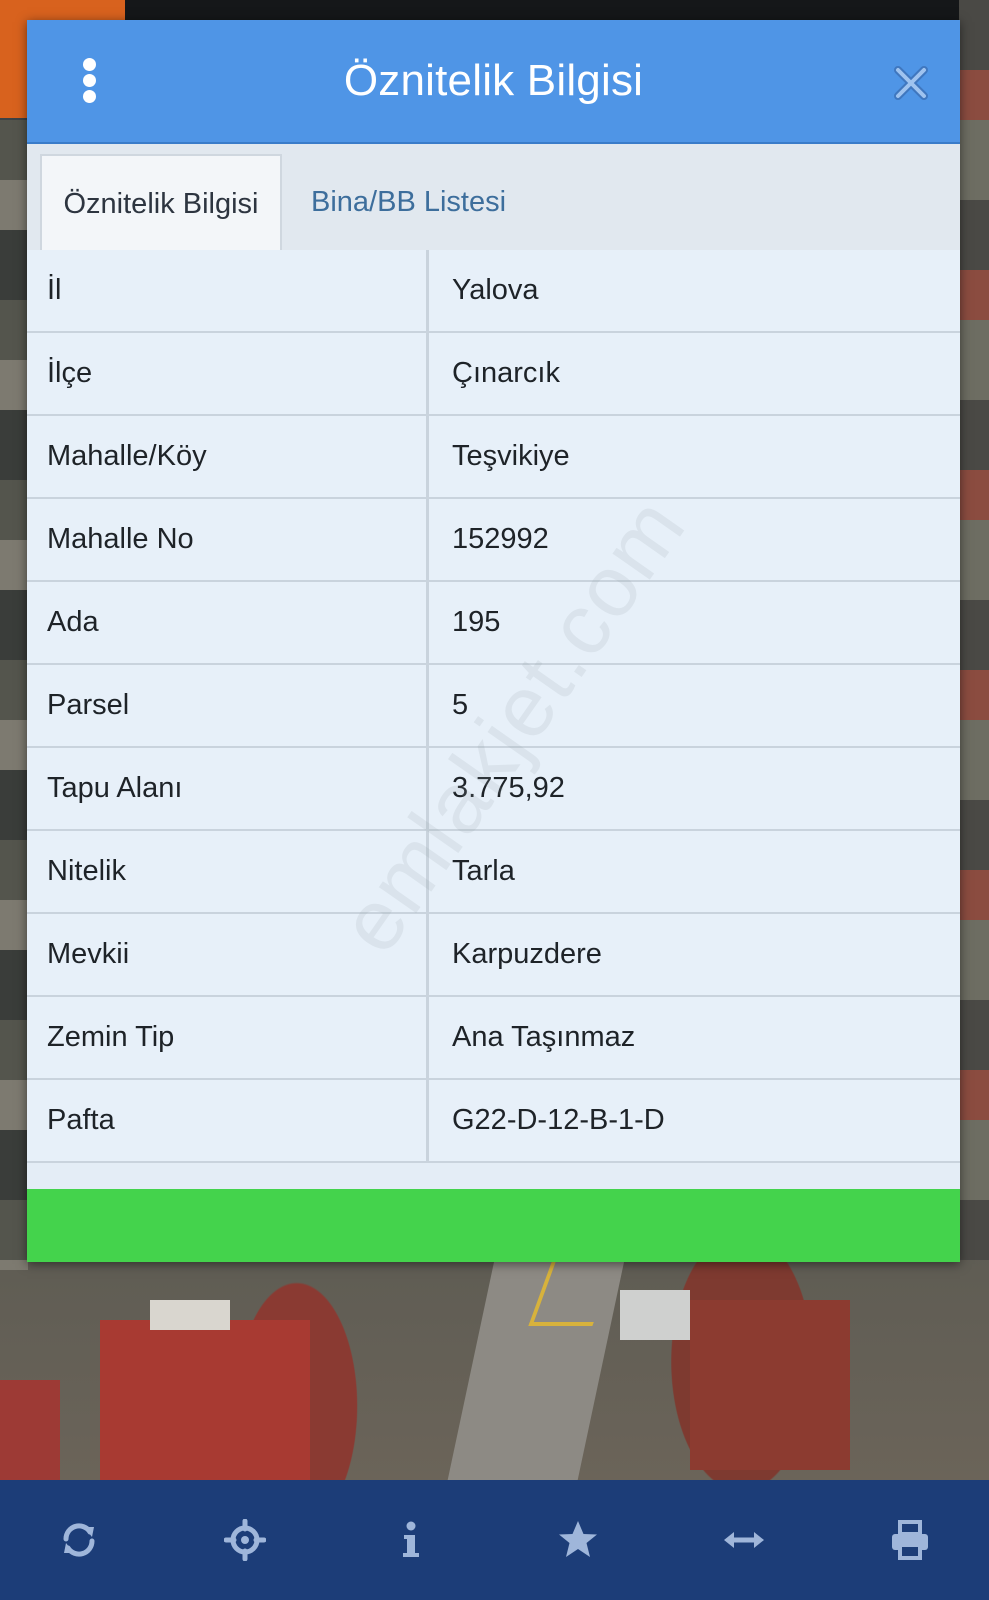 The width and height of the screenshot is (989, 1600). I want to click on table-row: Mahalle No 152992, so click(493, 540).